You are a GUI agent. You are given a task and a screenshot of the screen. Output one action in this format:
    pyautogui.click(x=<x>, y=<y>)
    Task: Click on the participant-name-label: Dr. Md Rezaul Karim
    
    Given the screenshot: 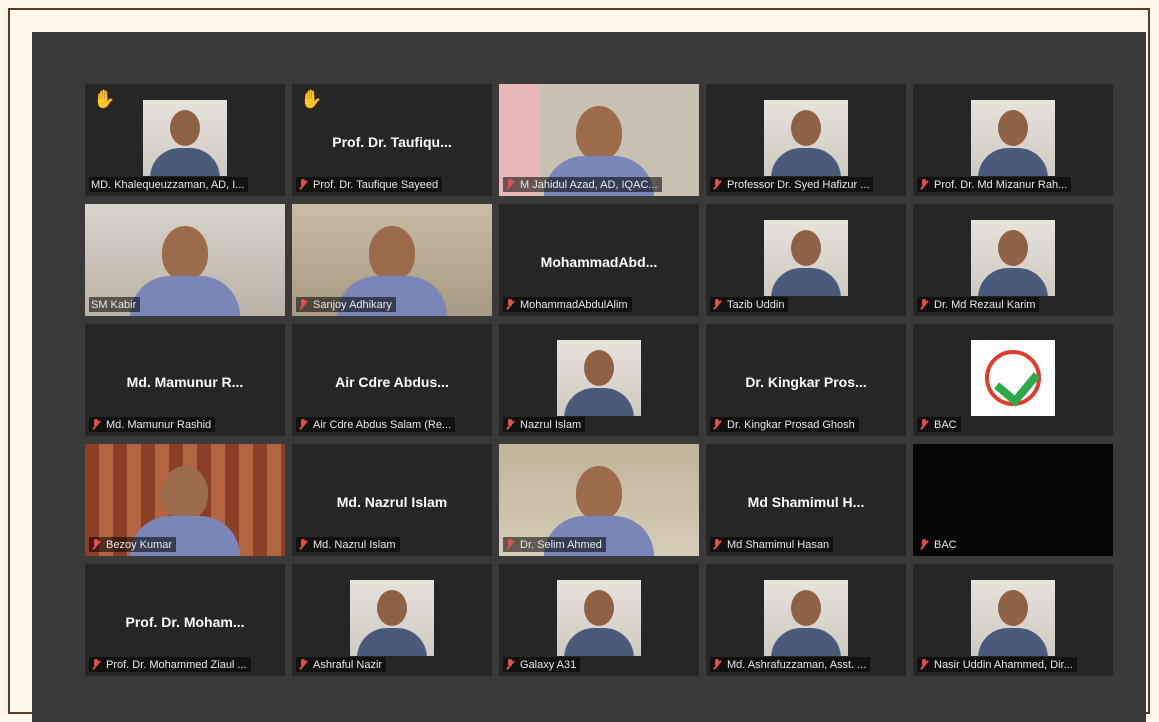 What is the action you would take?
    pyautogui.click(x=978, y=304)
    